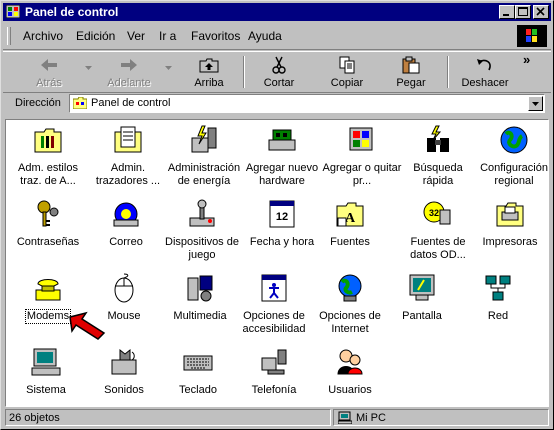 Image resolution: width=554 pixels, height=430 pixels. What do you see at coordinates (350, 218) in the screenshot?
I see `svg-text: A` at bounding box center [350, 218].